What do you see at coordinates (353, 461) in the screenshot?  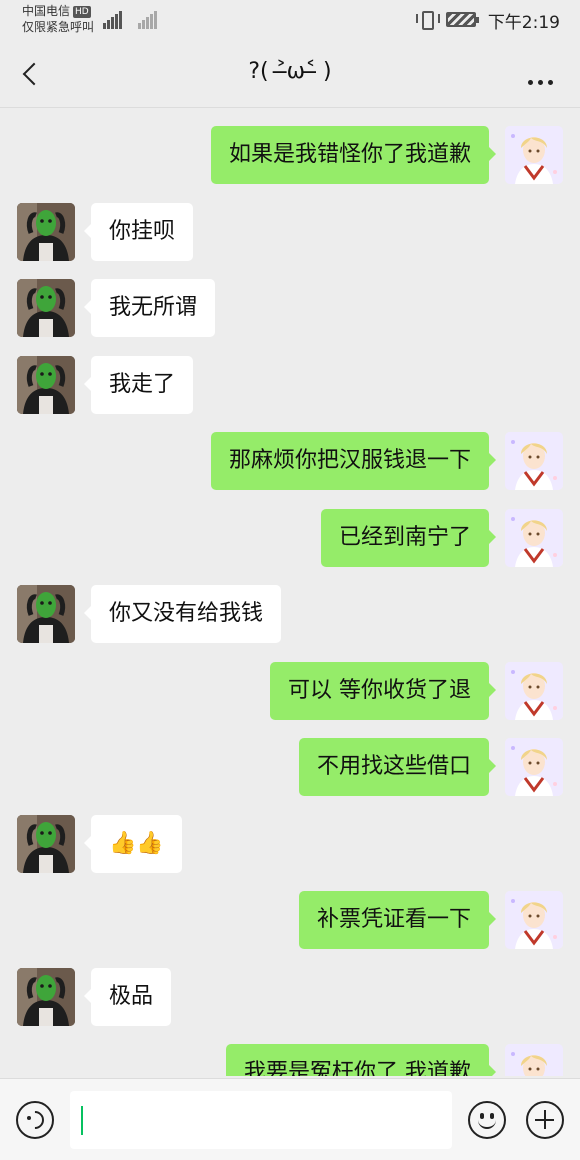 I see `message-bubble: 那麻烦你把汉服钱退一下` at bounding box center [353, 461].